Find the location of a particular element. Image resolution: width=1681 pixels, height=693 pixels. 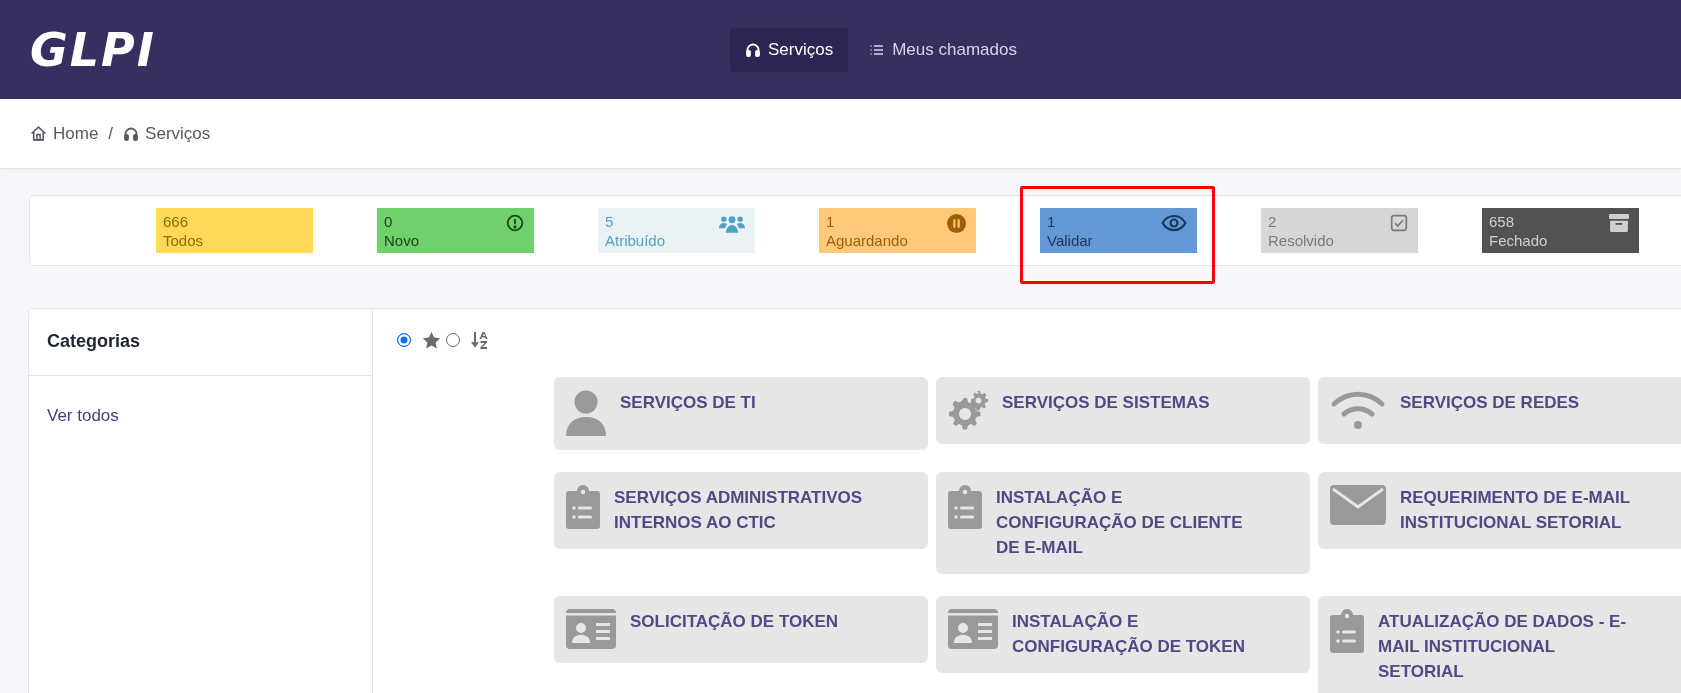

breadcrumb-link: Home is located at coordinates (64, 133).